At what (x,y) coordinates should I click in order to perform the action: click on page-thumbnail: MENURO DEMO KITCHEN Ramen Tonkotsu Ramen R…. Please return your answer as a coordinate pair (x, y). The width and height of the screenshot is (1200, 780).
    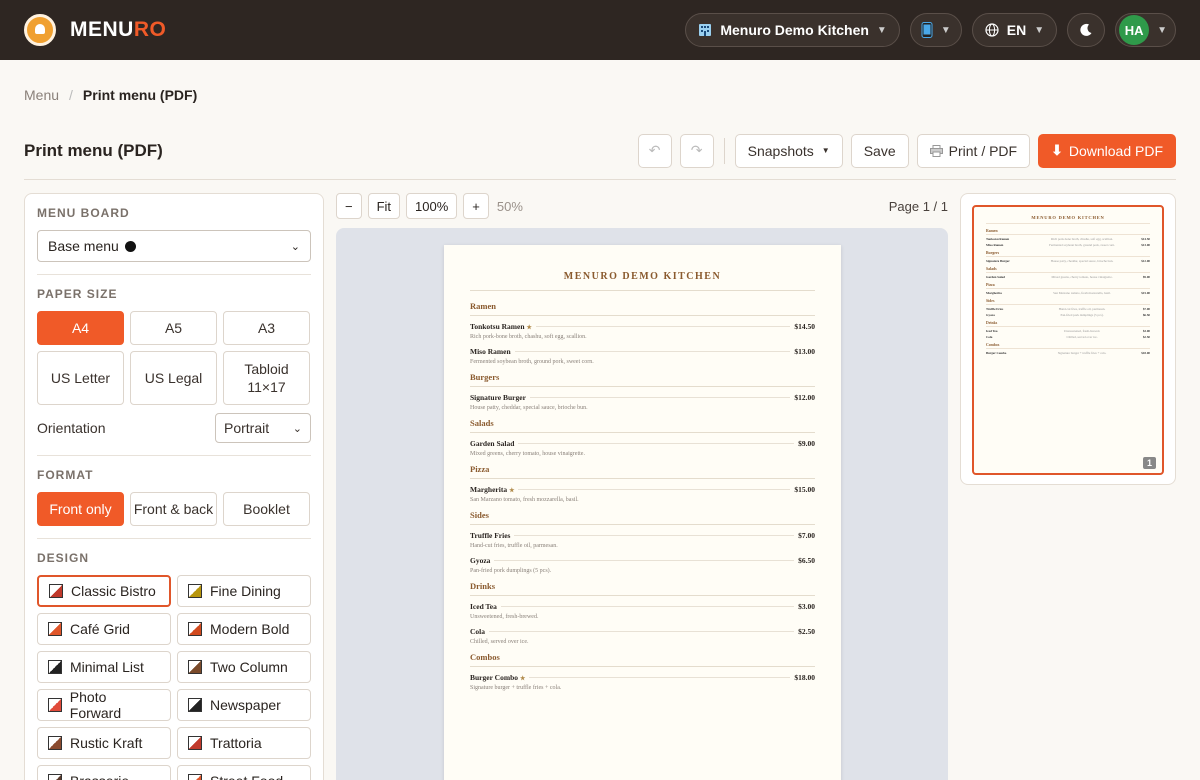
    Looking at the image, I should click on (1068, 340).